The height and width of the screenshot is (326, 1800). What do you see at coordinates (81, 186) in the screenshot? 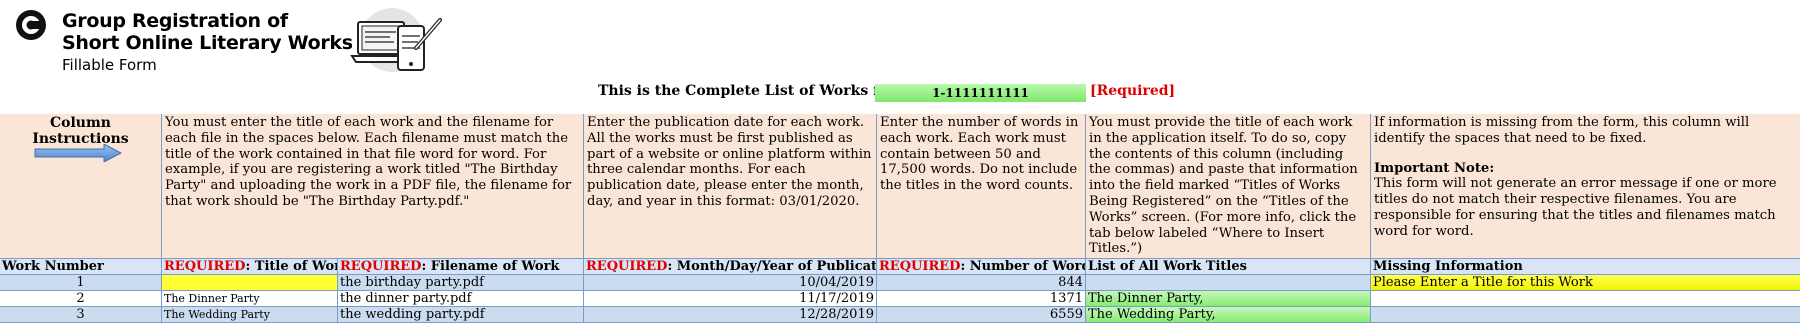
I see `column-instructions-label: Column Instructions` at bounding box center [81, 186].